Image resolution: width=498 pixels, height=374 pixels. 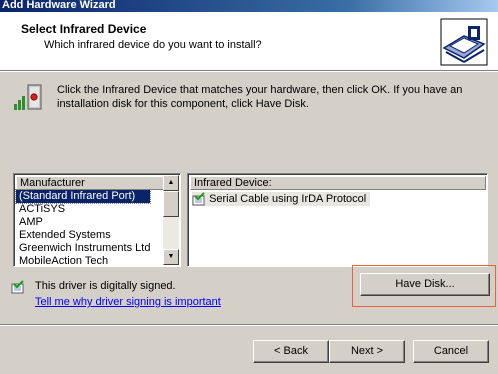 I want to click on signing-status: This driver is digitally signed., so click(x=105, y=286).